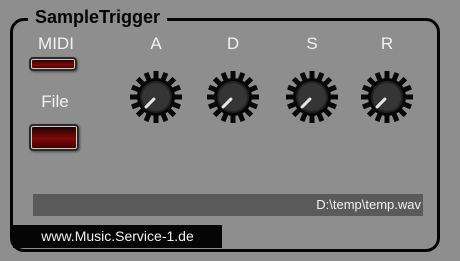 Image resolution: width=460 pixels, height=261 pixels. Describe the element at coordinates (53, 64) in the screenshot. I see `midi-indicator-led` at that location.